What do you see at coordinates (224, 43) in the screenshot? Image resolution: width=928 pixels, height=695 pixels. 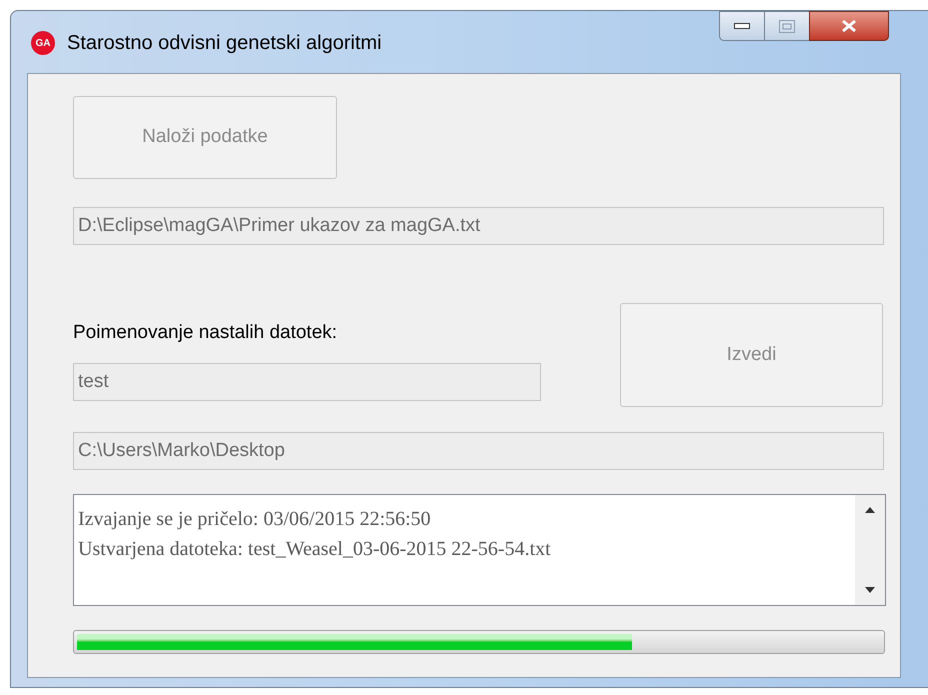 I see `window-title: Starostno odvisni genetski algoritmi` at bounding box center [224, 43].